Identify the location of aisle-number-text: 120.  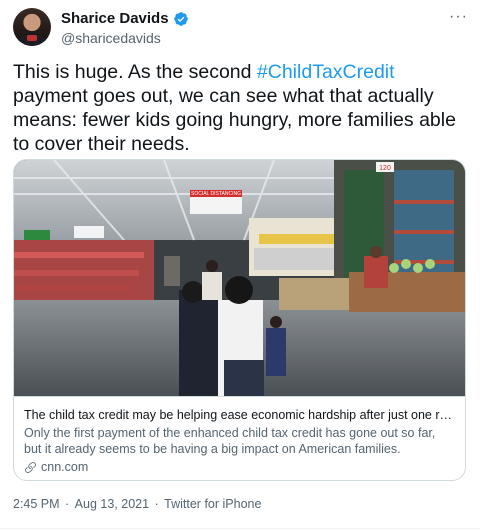
(385, 168).